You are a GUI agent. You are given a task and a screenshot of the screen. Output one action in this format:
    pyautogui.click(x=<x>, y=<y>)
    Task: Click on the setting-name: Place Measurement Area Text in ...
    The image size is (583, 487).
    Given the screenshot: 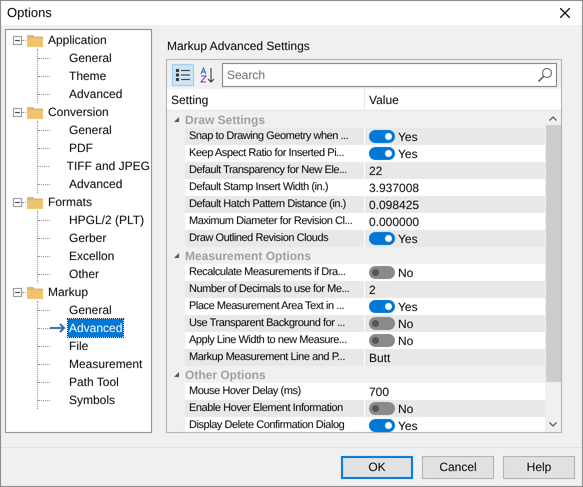 What is the action you would take?
    pyautogui.click(x=275, y=306)
    